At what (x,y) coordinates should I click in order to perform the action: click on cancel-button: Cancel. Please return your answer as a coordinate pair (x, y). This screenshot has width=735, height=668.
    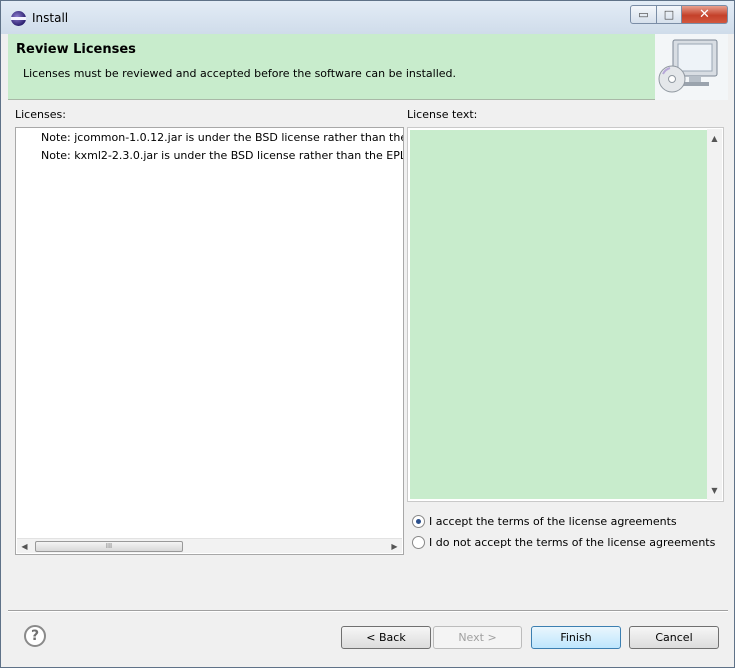
    Looking at the image, I should click on (674, 637).